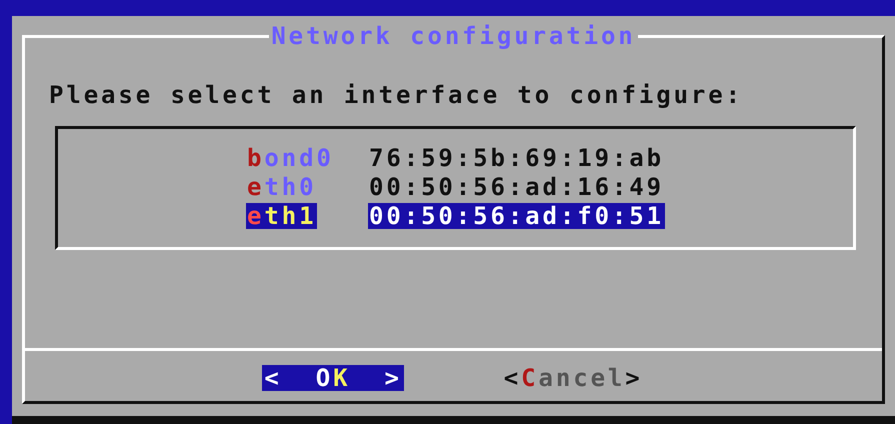  Describe the element at coordinates (516, 215) in the screenshot. I see `mac-address: 00:50:56:ad:f0:51` at that location.